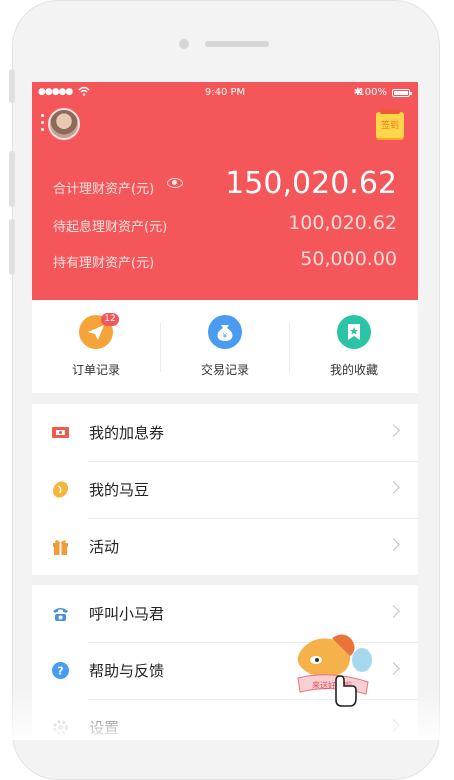  I want to click on transaction-records-button: ¥ 交易记录, so click(225, 346).